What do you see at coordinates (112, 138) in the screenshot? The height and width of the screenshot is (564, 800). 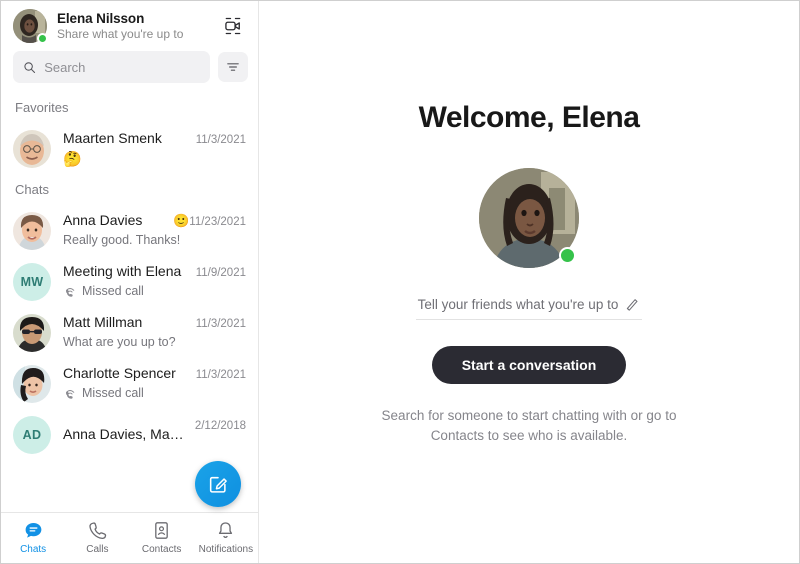 I see `list-item-name: Maarten Smenk` at bounding box center [112, 138].